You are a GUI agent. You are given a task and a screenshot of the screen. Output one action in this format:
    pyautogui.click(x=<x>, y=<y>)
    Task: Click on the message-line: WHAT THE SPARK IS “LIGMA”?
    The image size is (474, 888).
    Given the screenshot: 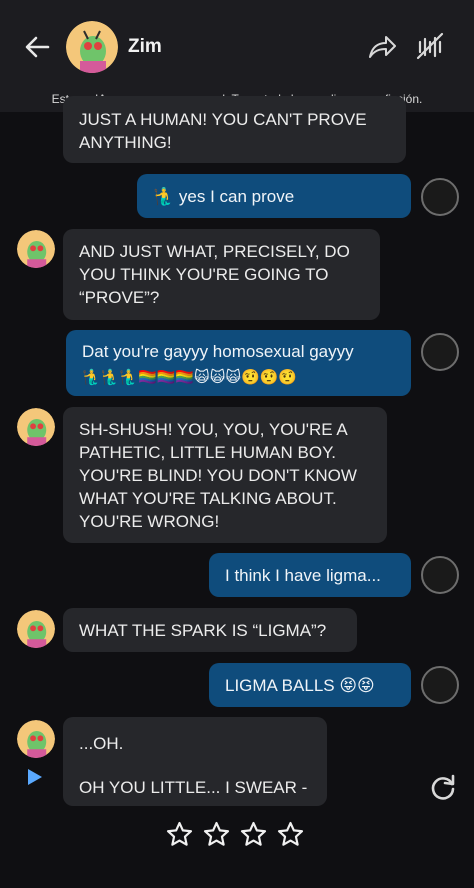 What is the action you would take?
    pyautogui.click(x=203, y=630)
    